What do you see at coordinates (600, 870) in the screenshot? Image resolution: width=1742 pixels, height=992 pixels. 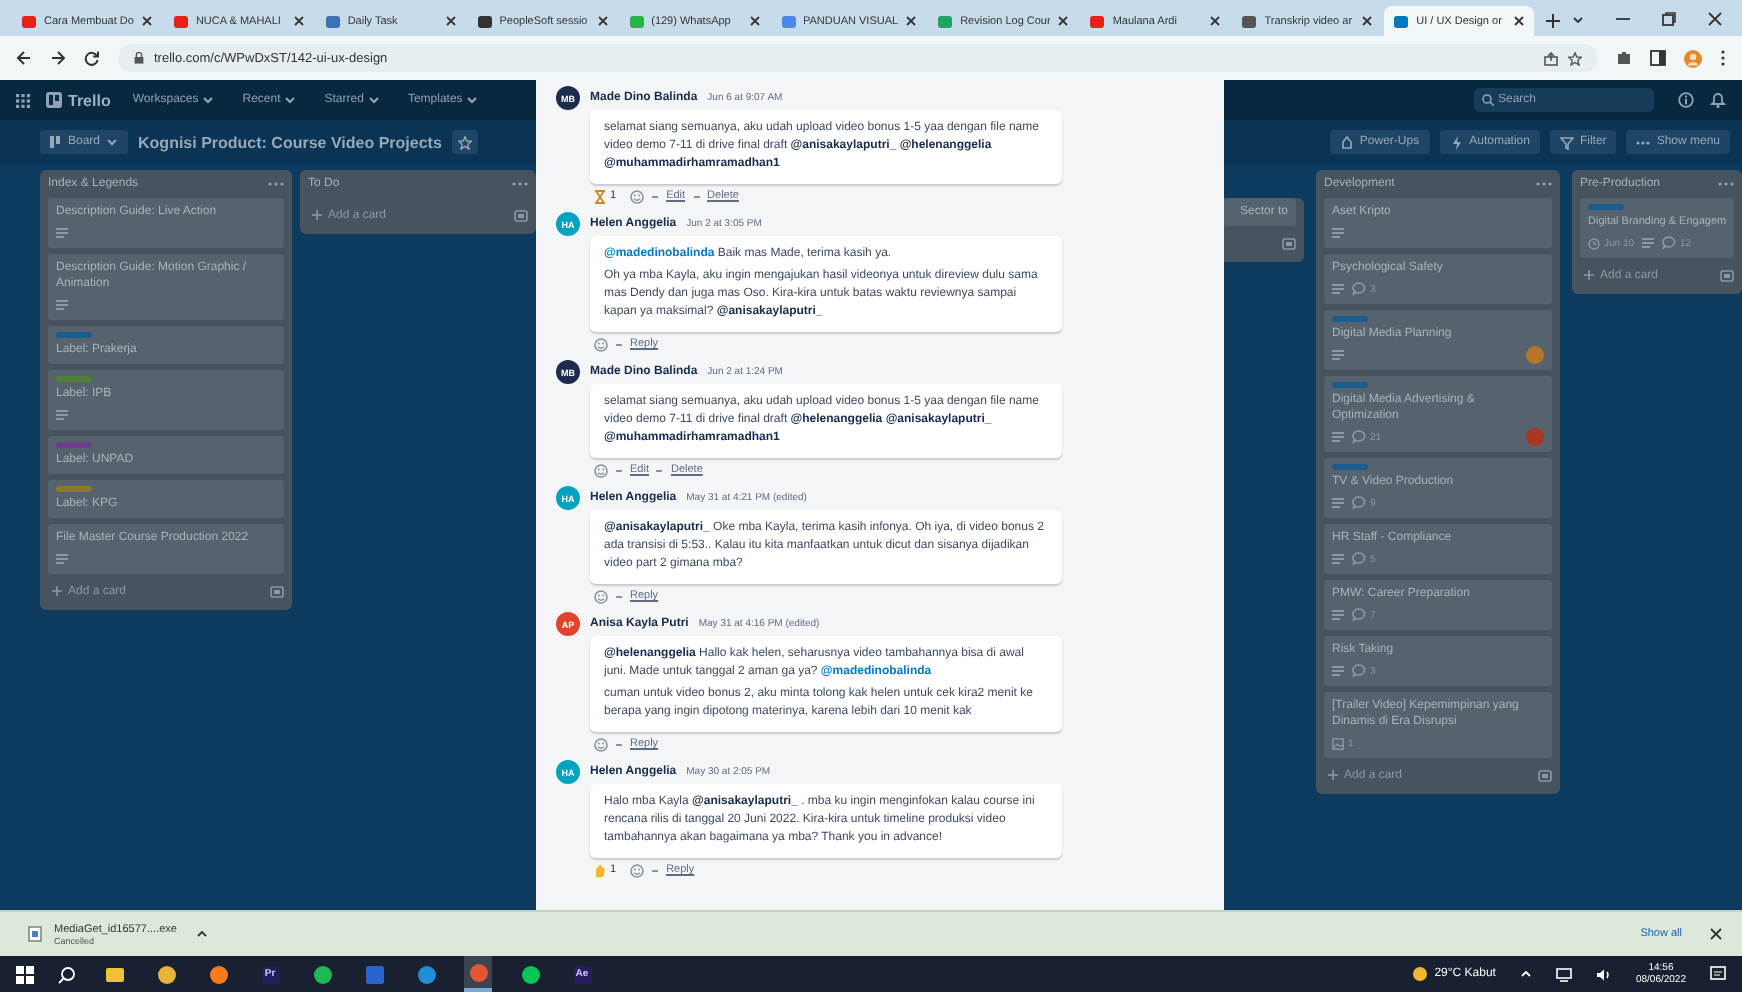 I see `hand-icon` at bounding box center [600, 870].